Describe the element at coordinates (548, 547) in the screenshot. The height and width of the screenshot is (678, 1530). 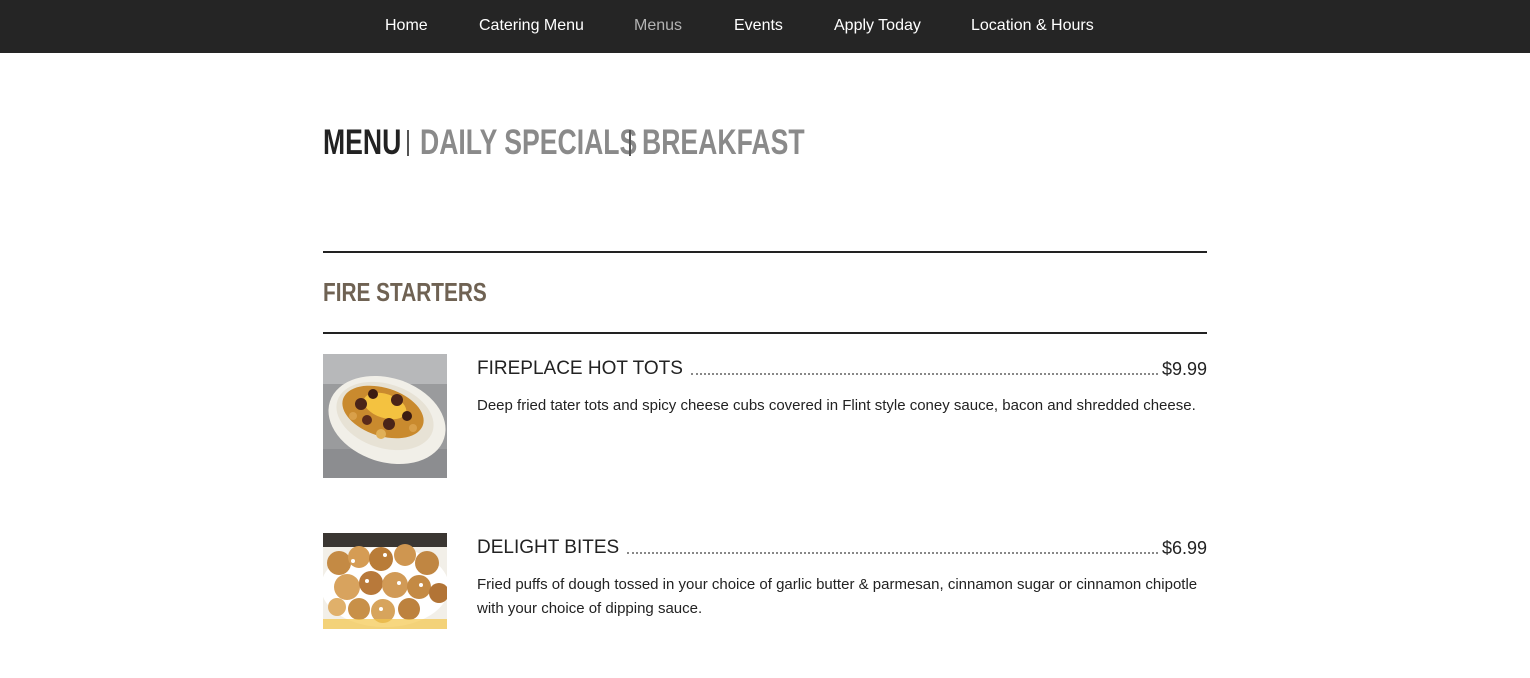
I see `item-name: DELIGHT BITES` at that location.